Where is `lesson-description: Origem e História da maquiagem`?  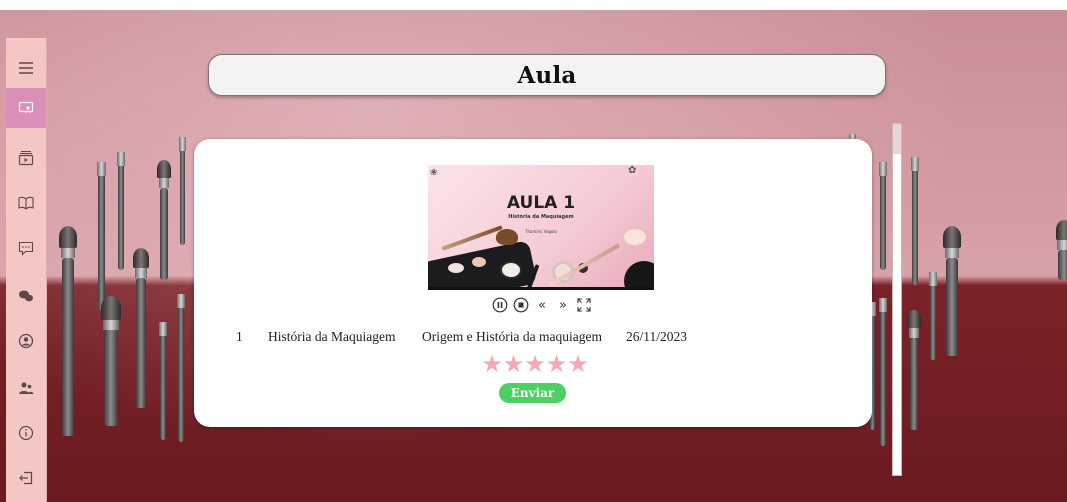 lesson-description: Origem e História da maquiagem is located at coordinates (512, 336).